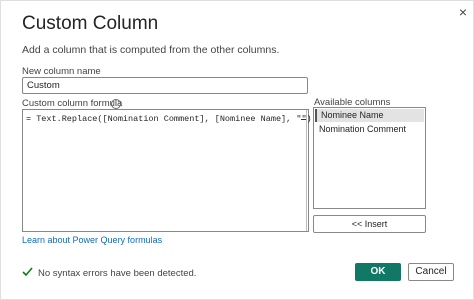 The image size is (474, 300). What do you see at coordinates (431, 272) in the screenshot?
I see `cancel-button: Cancel` at bounding box center [431, 272].